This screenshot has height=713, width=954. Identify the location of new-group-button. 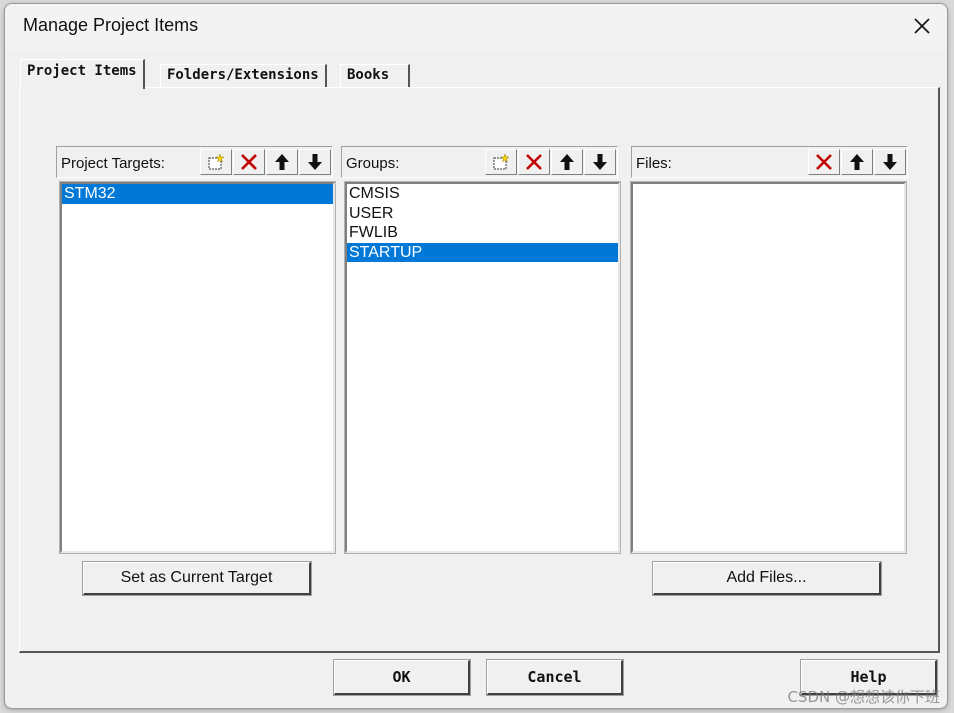
(501, 162).